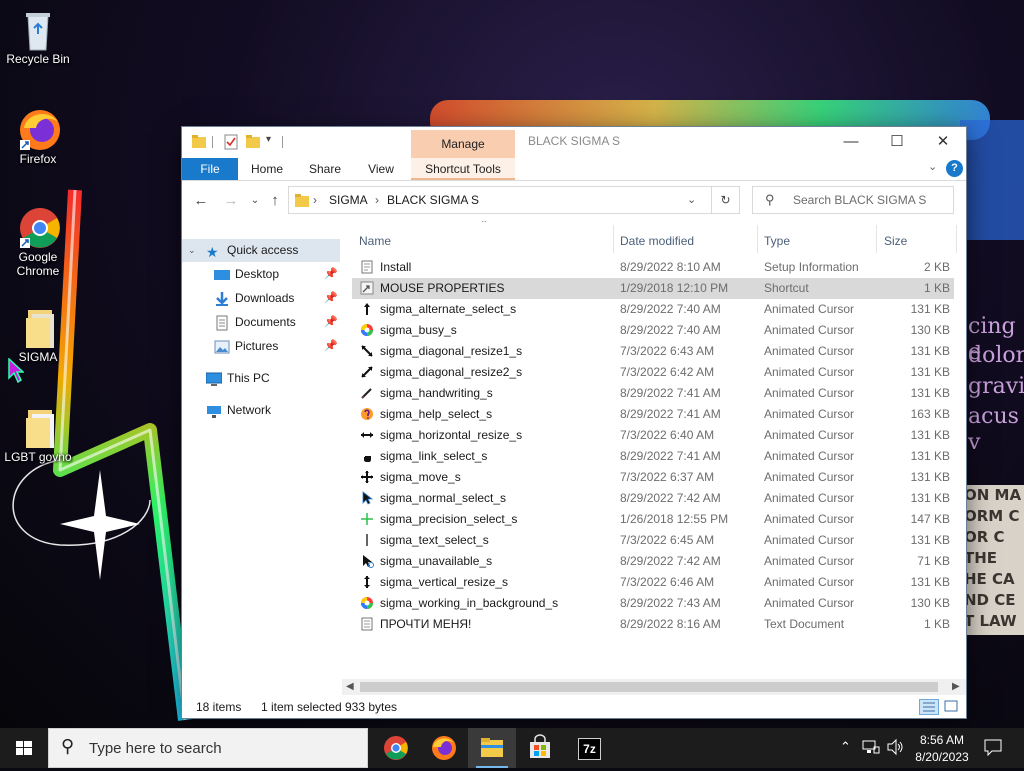 This screenshot has height=771, width=1024. What do you see at coordinates (514, 200) in the screenshot?
I see `address-bar: › SIGMA › BLACK SIGMA S ⌄` at bounding box center [514, 200].